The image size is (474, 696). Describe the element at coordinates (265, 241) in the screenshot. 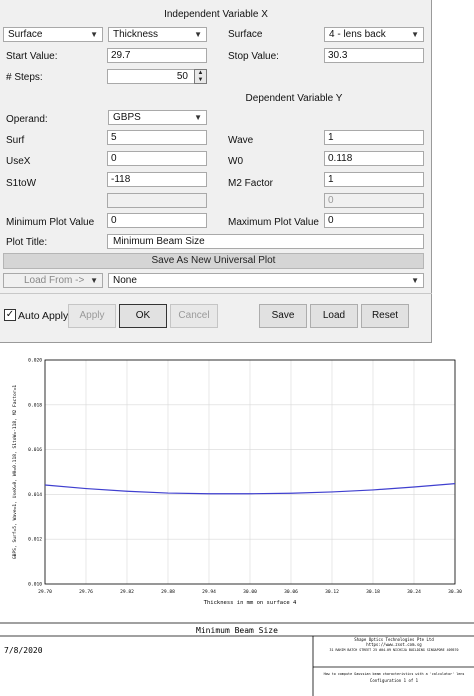

I see `plot-title-input: Minimum Beam Size` at that location.